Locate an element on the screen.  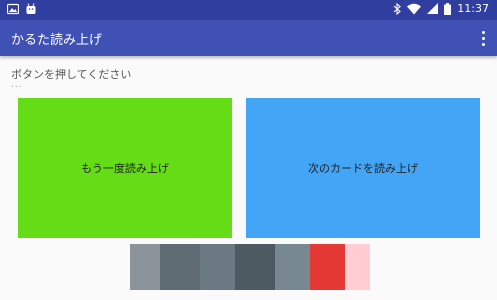
system-icons: 11:37 is located at coordinates (441, 8).